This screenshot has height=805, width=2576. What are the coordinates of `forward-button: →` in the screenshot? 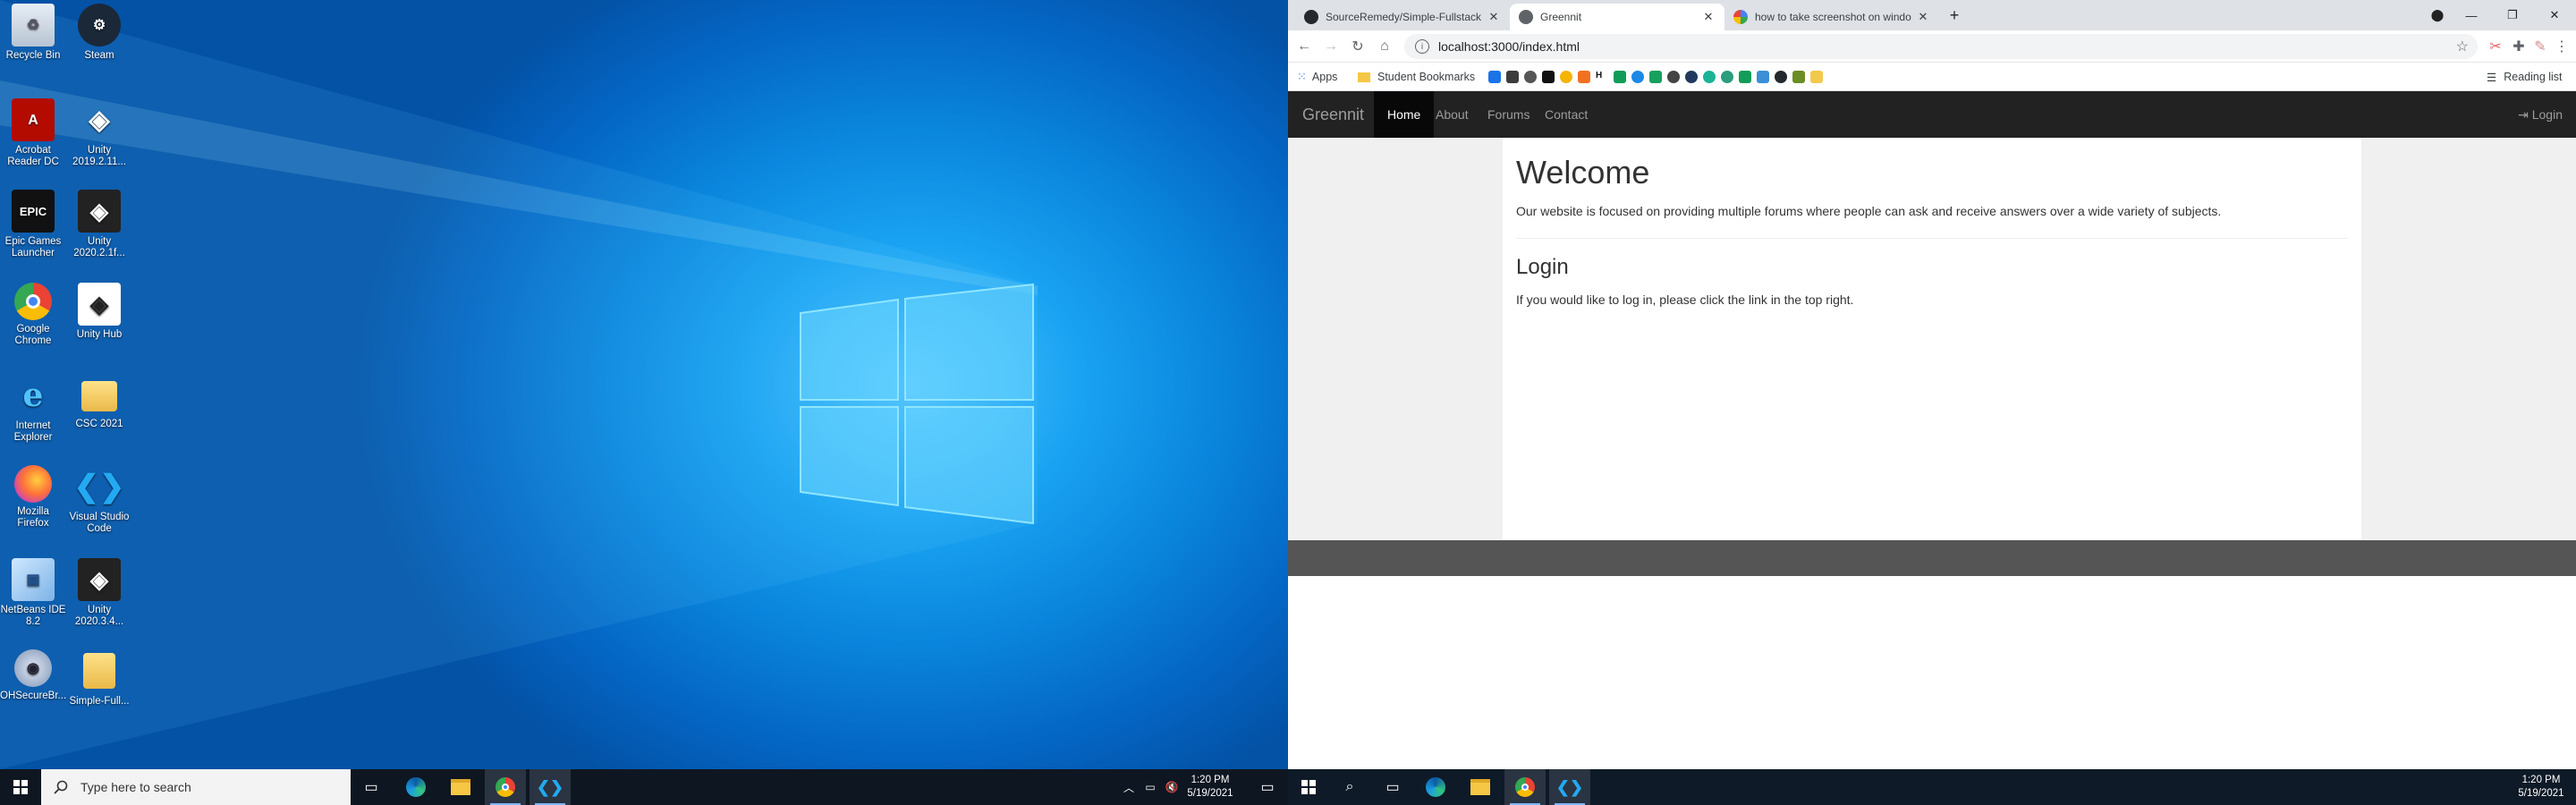 It's located at (1330, 46).